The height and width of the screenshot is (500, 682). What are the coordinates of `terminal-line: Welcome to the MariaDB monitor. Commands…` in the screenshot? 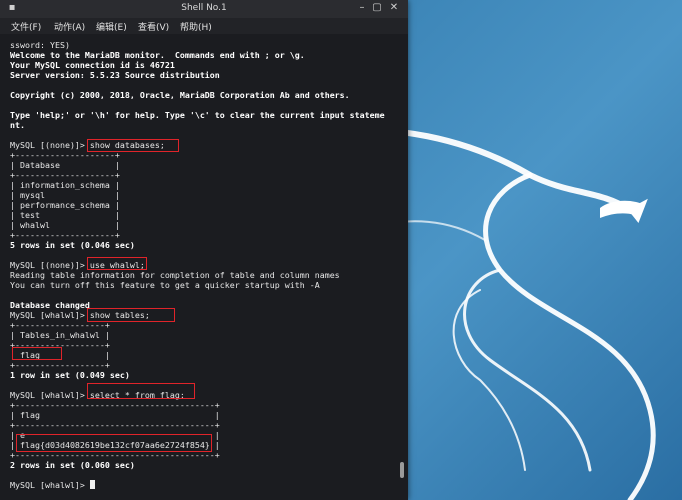 It's located at (157, 55).